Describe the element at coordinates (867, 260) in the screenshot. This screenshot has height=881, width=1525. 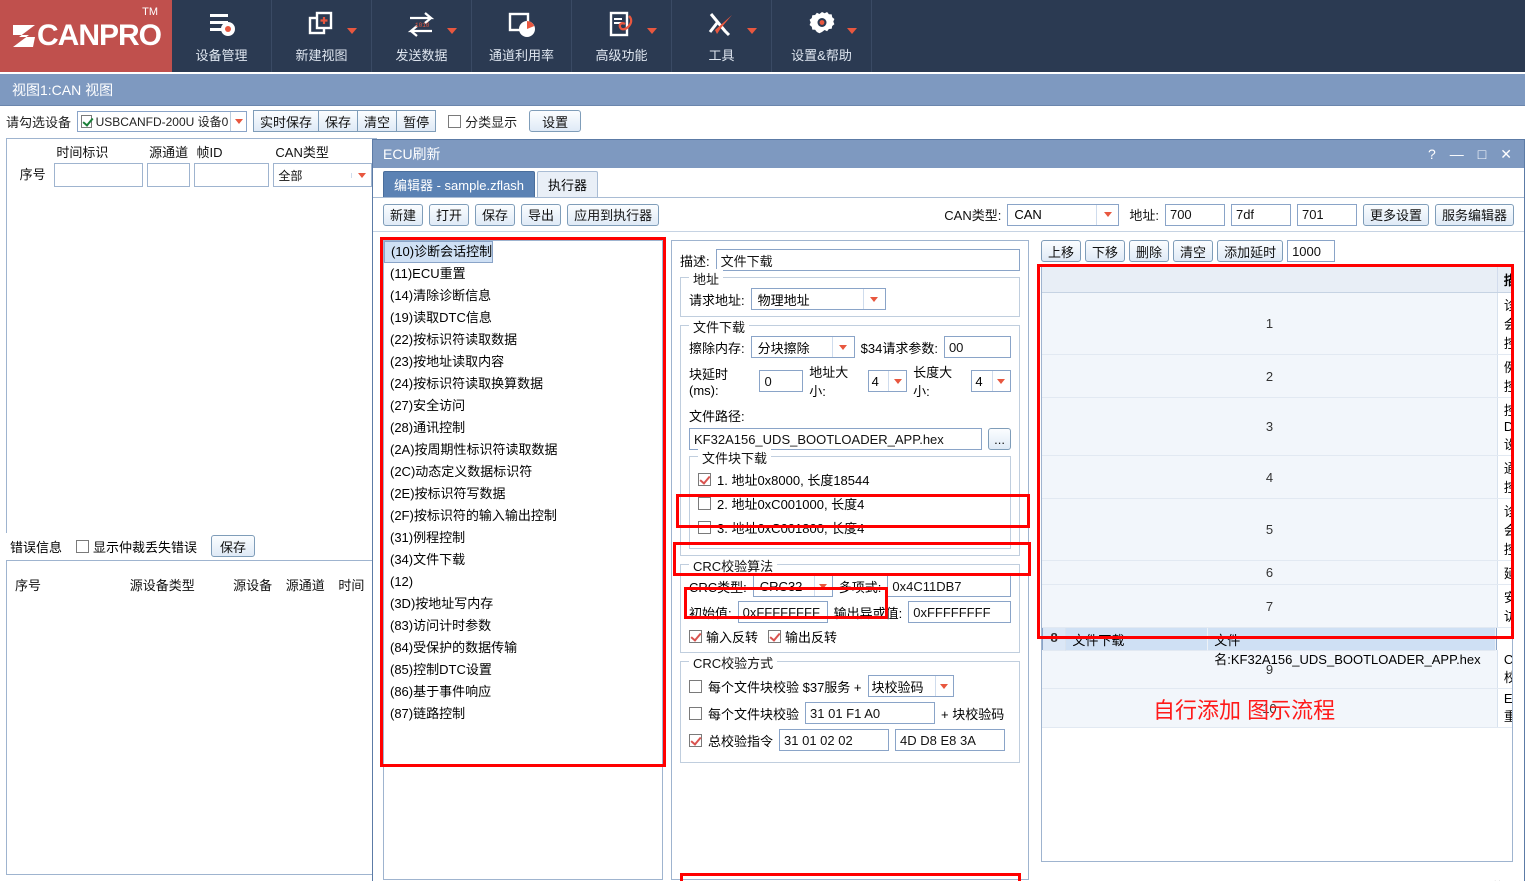
I see `description-input: 文件下载` at that location.